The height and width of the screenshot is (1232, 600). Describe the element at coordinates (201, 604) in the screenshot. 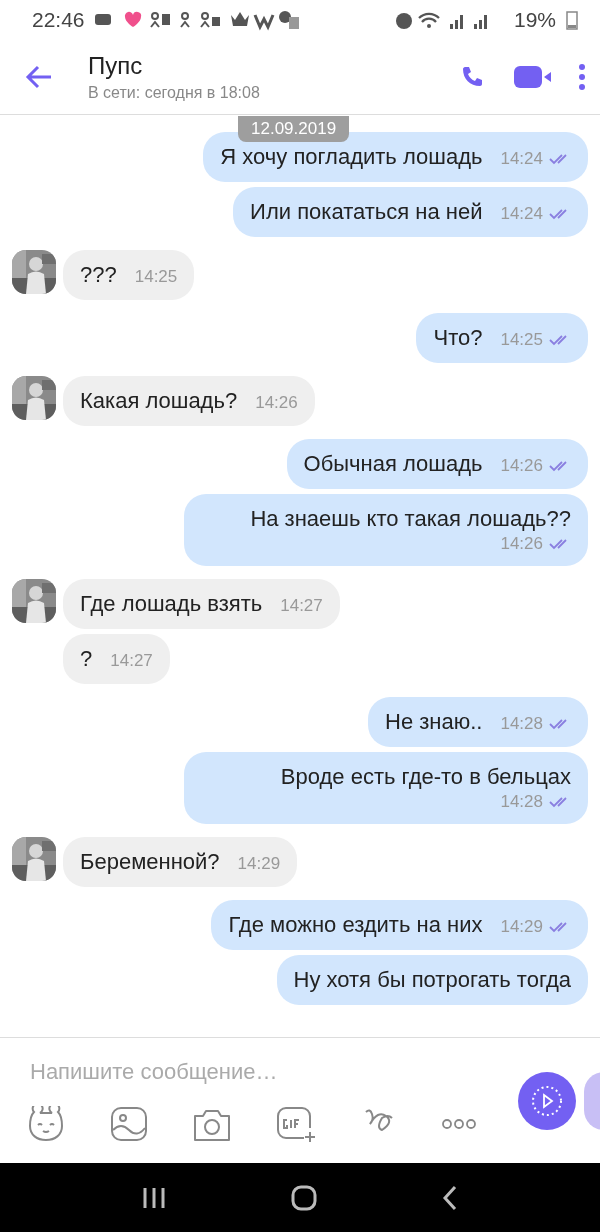

I see `message-bubble: Где лошадь взять 14:27` at that location.